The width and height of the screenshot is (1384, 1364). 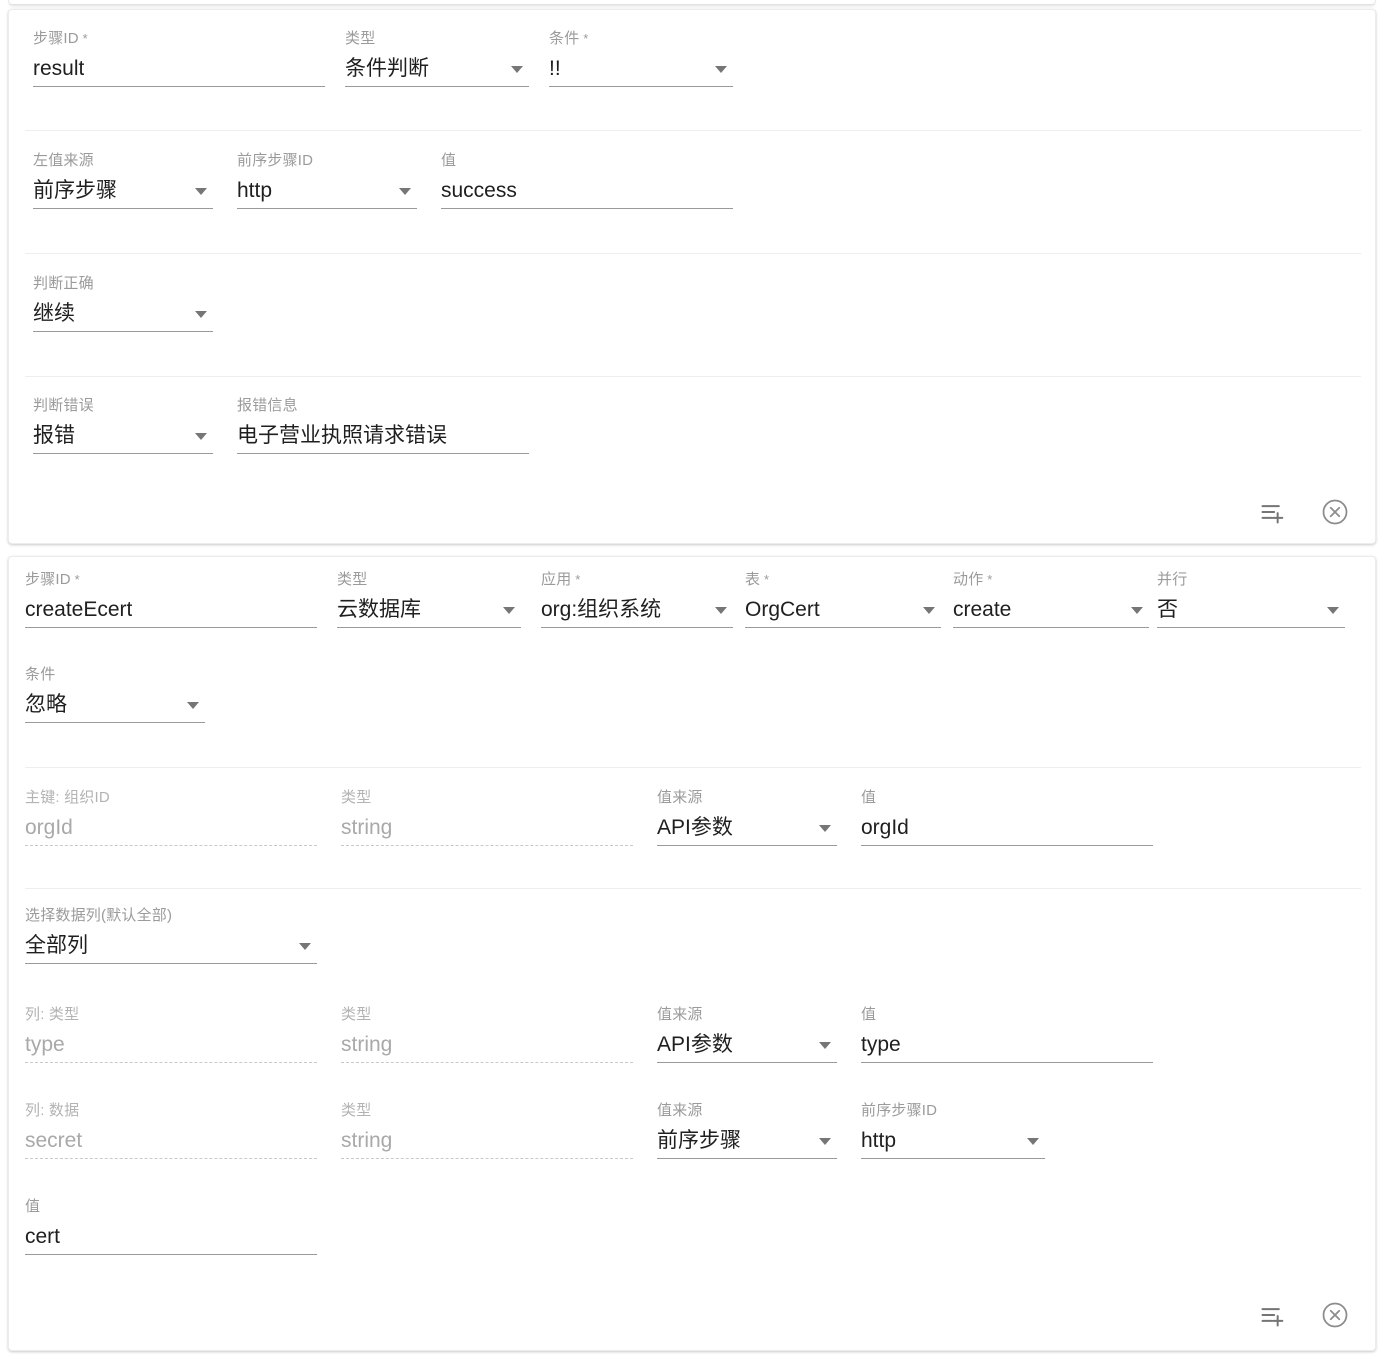 I want to click on field-value-source: 值来源 前序步骤, so click(x=747, y=1130).